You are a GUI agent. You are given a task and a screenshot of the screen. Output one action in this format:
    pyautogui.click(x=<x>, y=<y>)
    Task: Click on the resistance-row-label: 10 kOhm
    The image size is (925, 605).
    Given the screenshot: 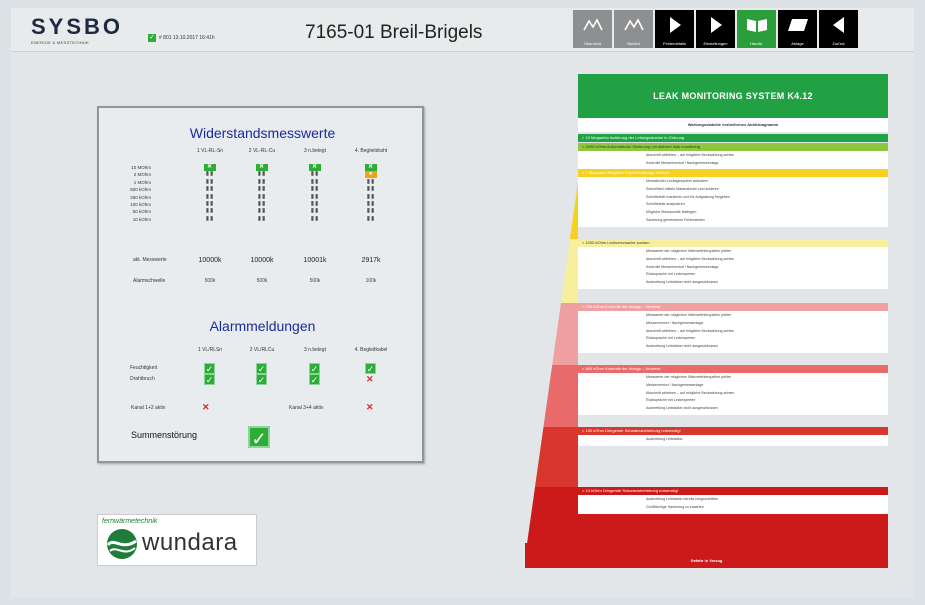 What is the action you would take?
    pyautogui.click(x=141, y=219)
    